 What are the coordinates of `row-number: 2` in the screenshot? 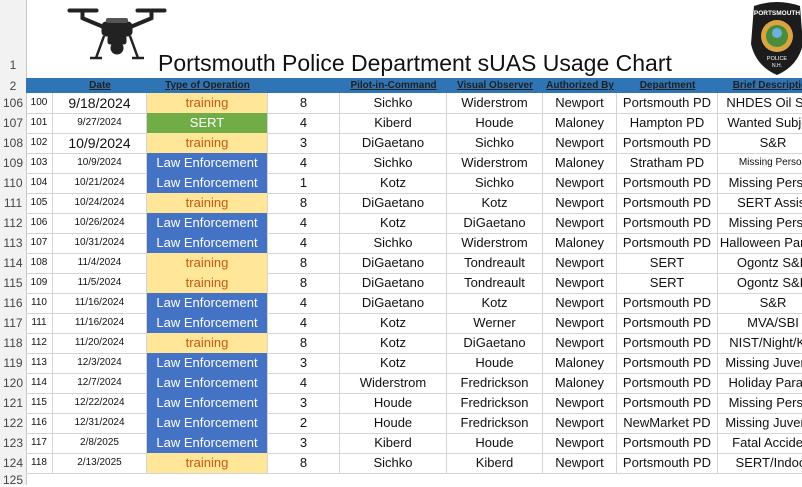 It's located at (13, 86).